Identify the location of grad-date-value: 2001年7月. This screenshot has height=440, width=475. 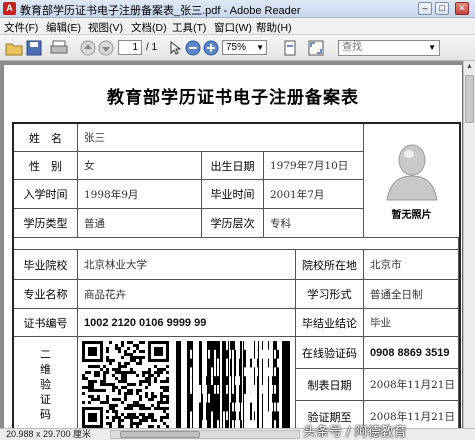
(314, 194).